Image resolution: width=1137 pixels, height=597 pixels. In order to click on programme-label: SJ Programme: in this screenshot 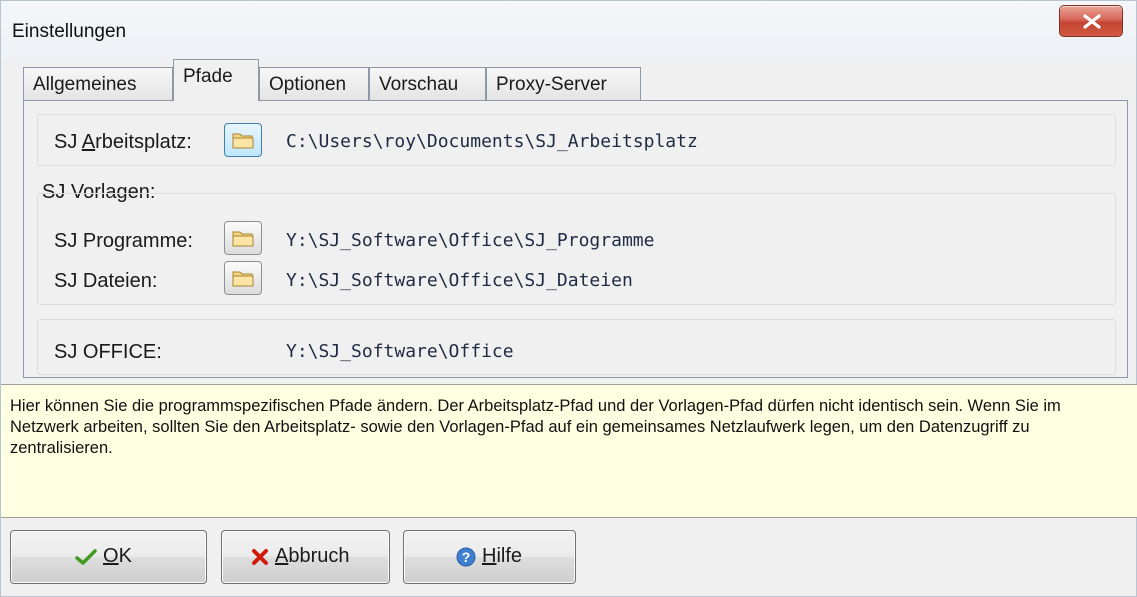, I will do `click(123, 241)`.